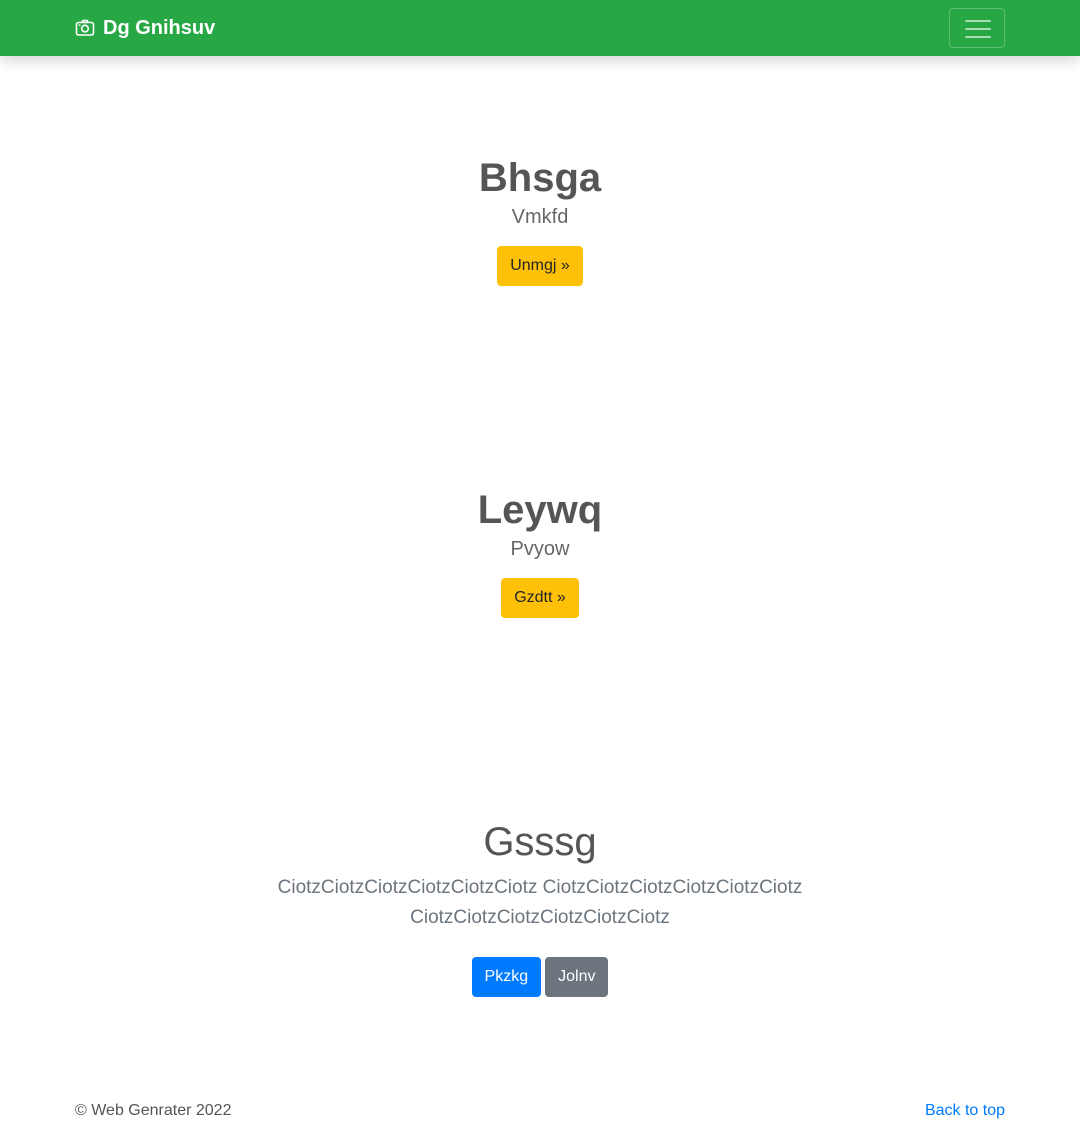  I want to click on copyright-text: © Web Genrater 2022, so click(153, 1110).